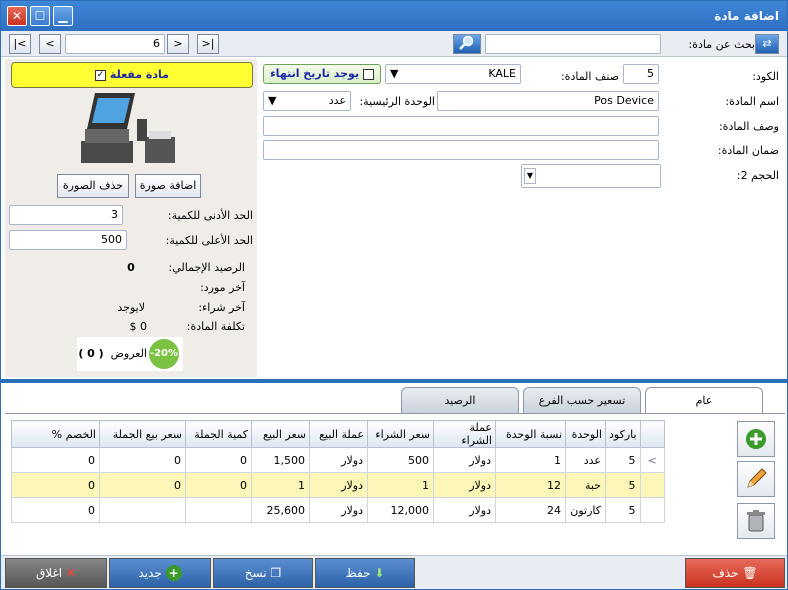 The image size is (788, 590). Describe the element at coordinates (280, 460) in the screenshot. I see `table-cell: 1,500` at that location.